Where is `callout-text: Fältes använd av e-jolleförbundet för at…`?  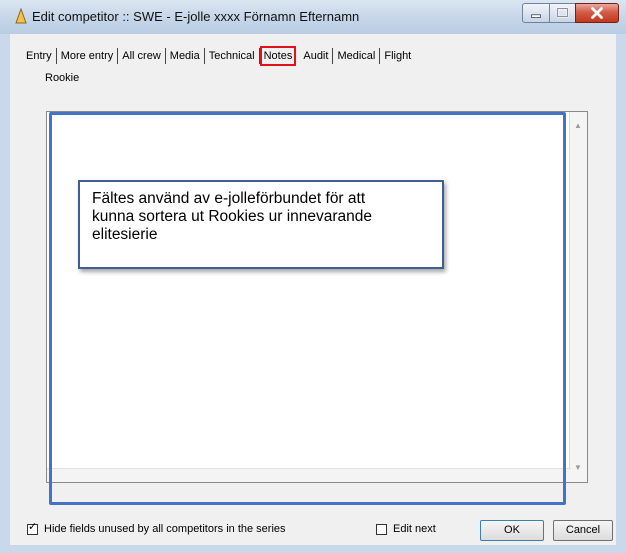 callout-text: Fältes använd av e-jolleförbundet för at… is located at coordinates (232, 216).